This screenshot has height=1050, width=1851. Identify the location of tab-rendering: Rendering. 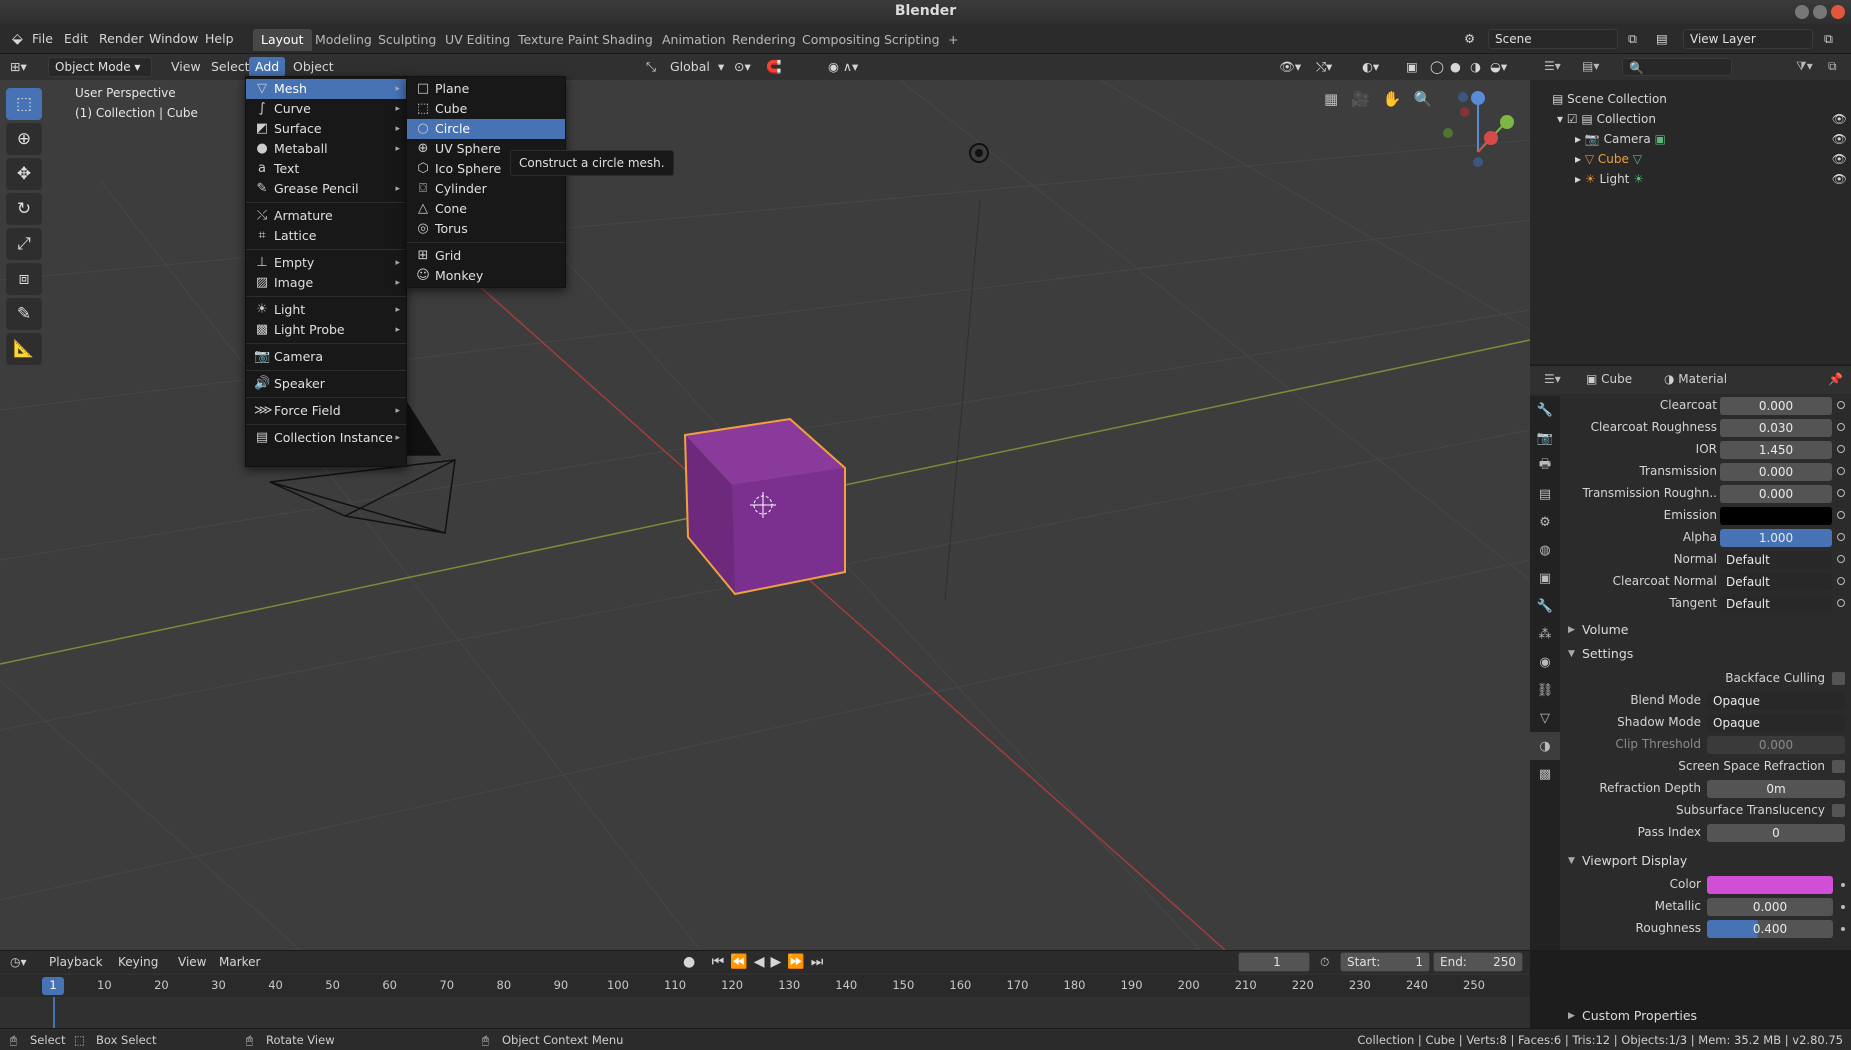
(764, 40).